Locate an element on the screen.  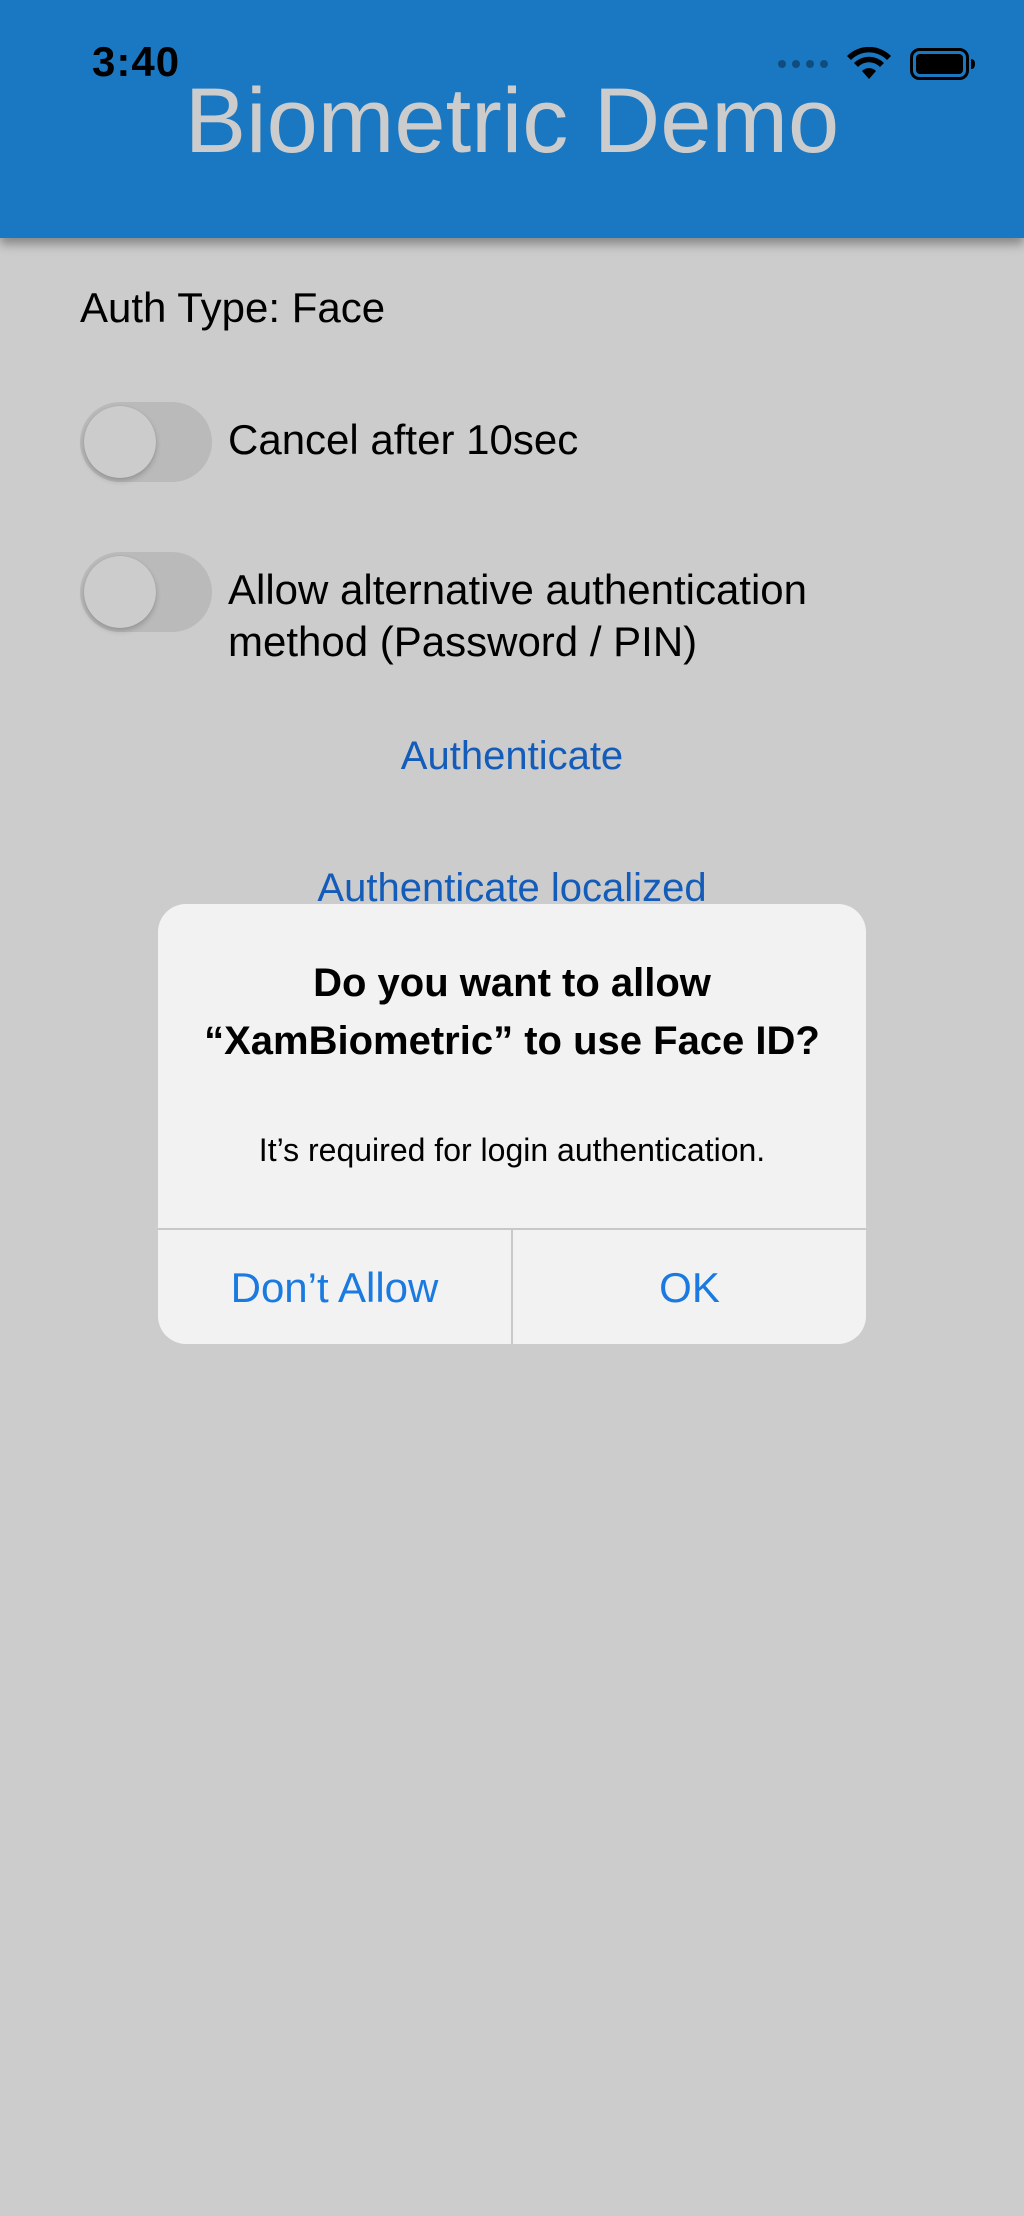
dont-allow-button: Don’t Allow is located at coordinates (334, 1287).